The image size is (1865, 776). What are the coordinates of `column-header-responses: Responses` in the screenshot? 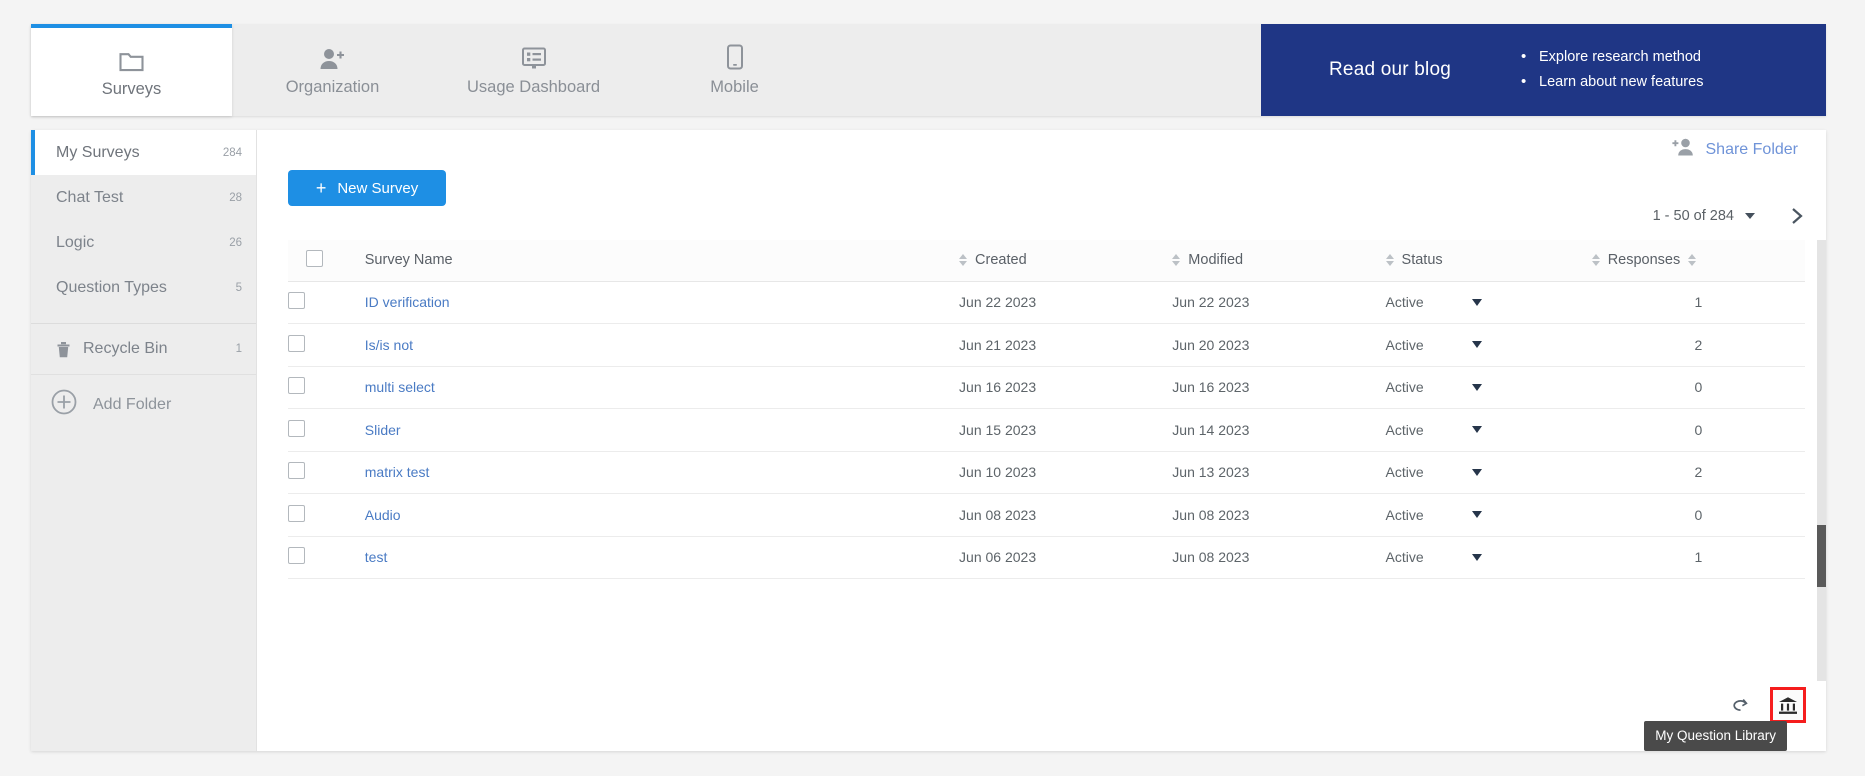 It's located at (1698, 261).